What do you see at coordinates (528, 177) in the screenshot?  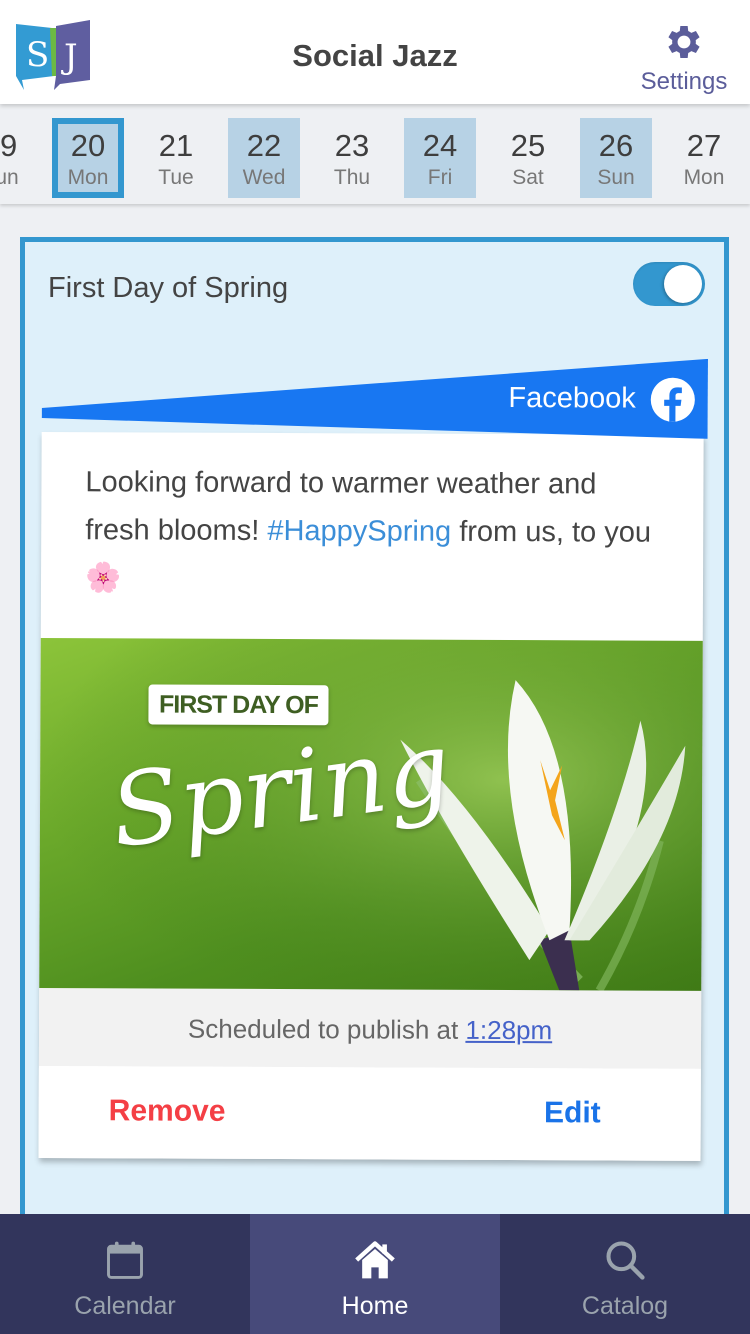 I see `date-weekday: Sat` at bounding box center [528, 177].